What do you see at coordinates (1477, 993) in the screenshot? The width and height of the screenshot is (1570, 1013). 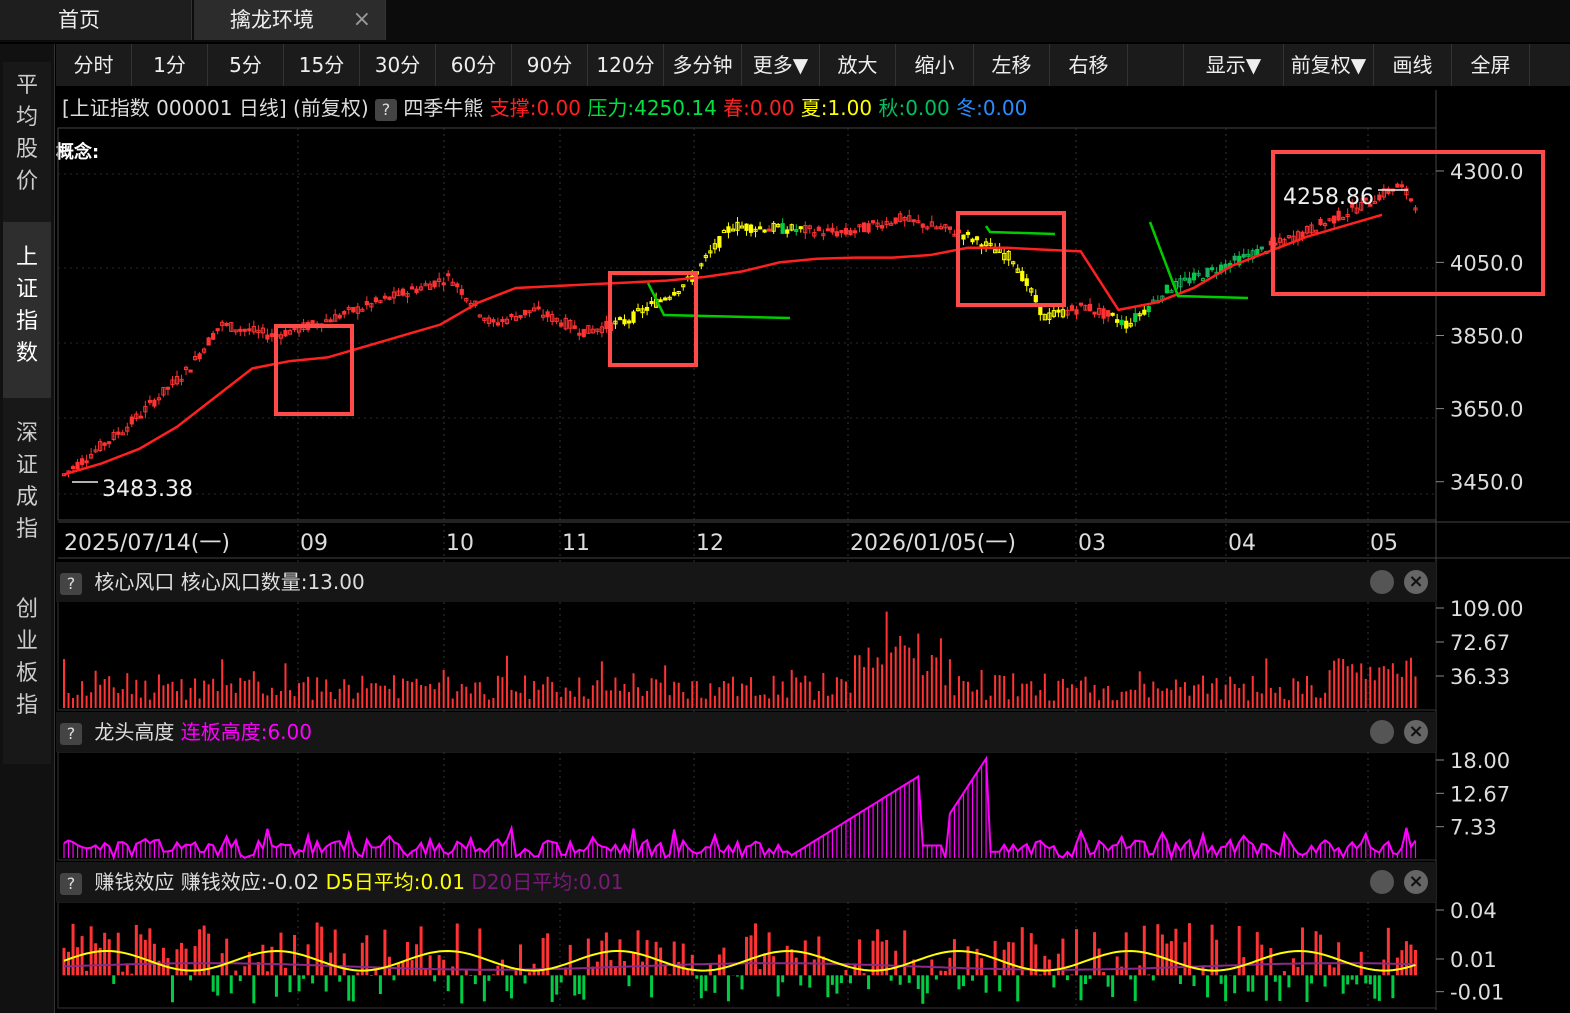 I see `panel3-tick: -0.01` at bounding box center [1477, 993].